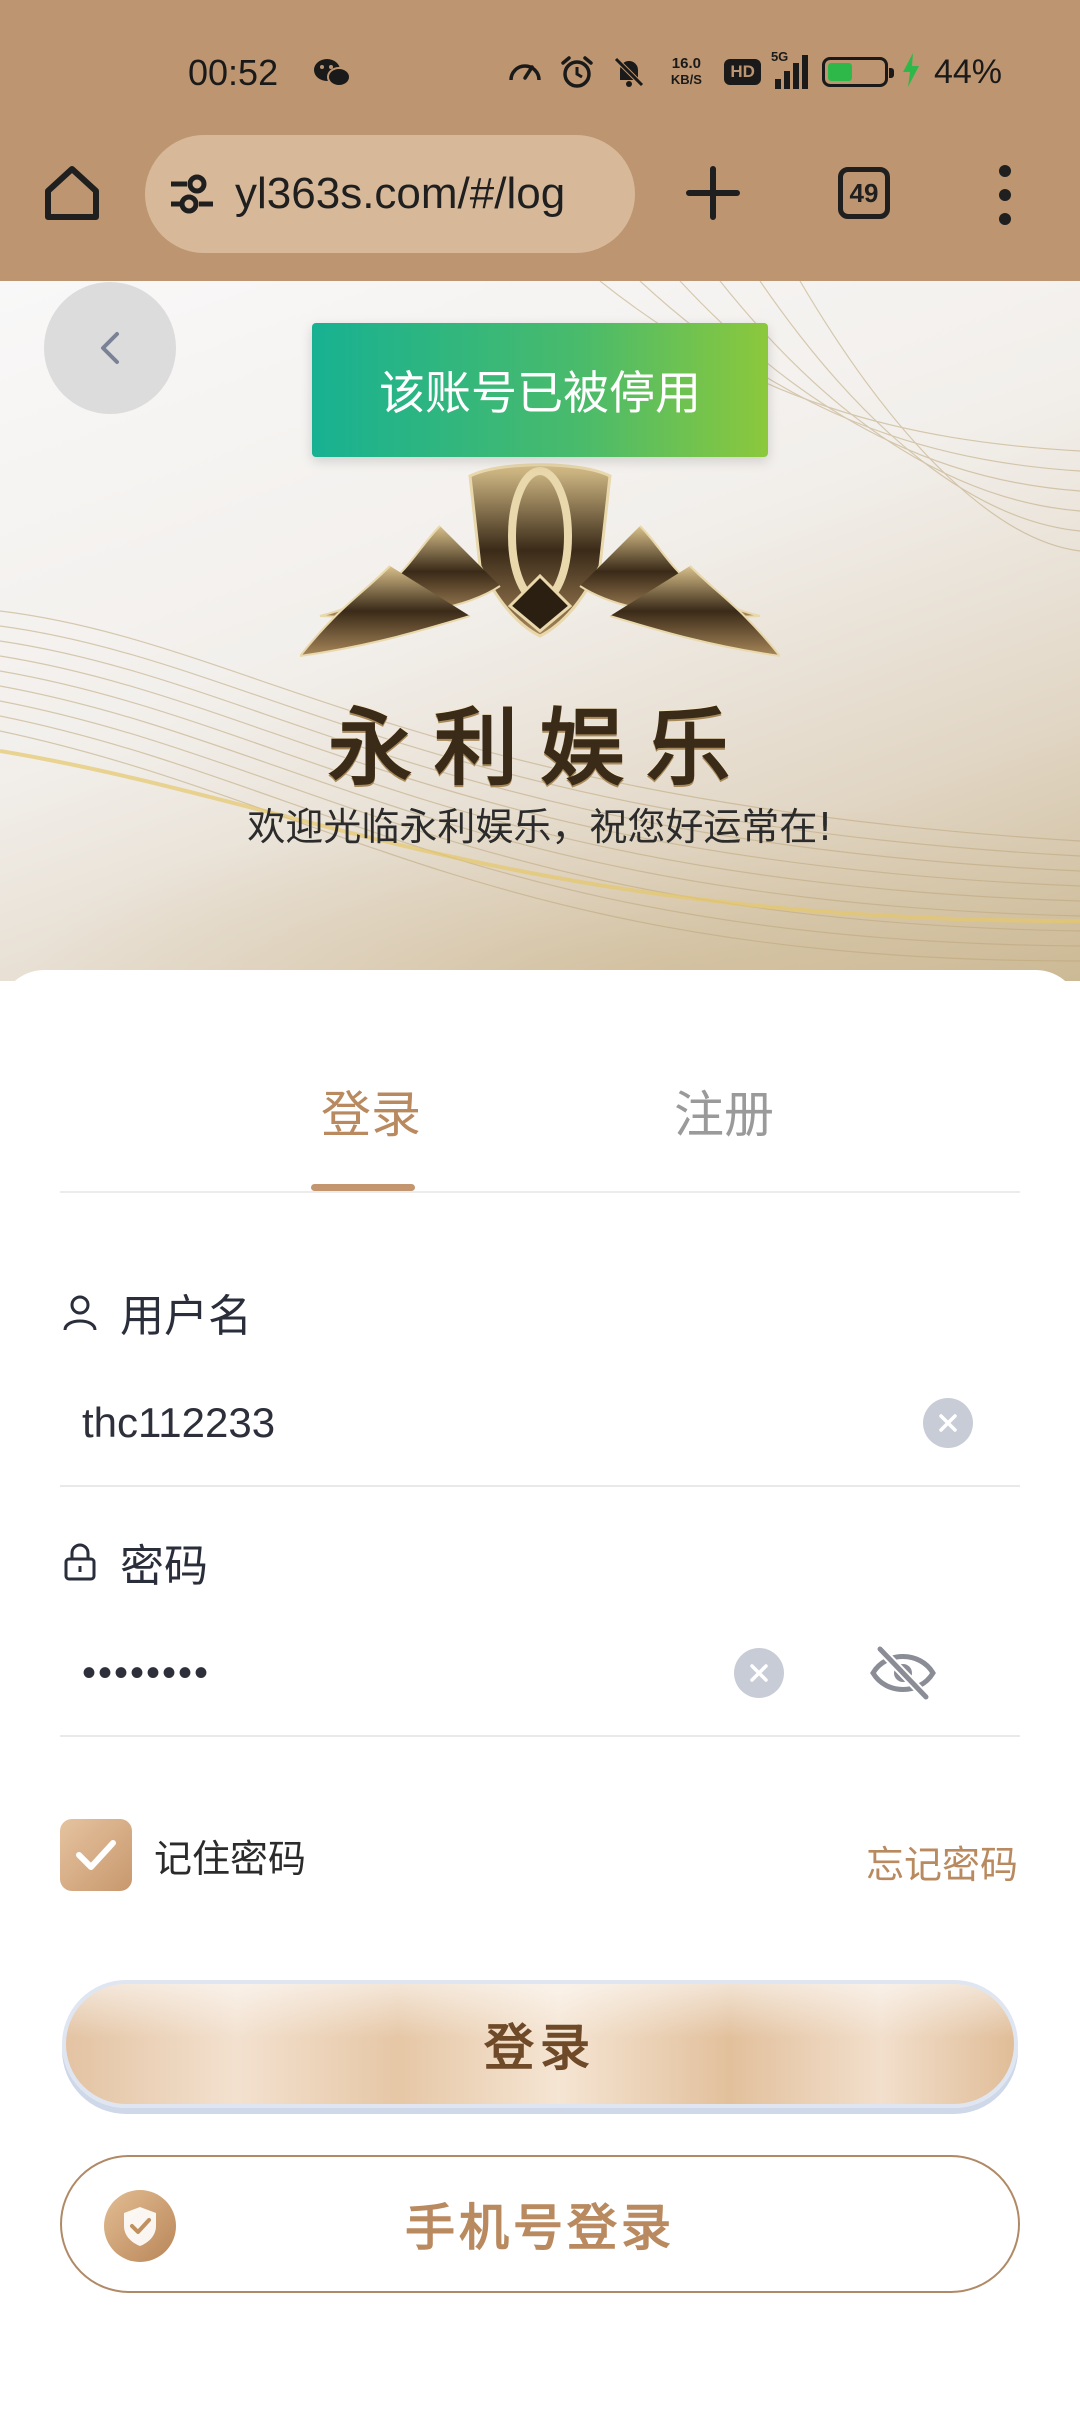 This screenshot has height=2412, width=1080. I want to click on url-text: yl363s.com/#/log, so click(400, 194).